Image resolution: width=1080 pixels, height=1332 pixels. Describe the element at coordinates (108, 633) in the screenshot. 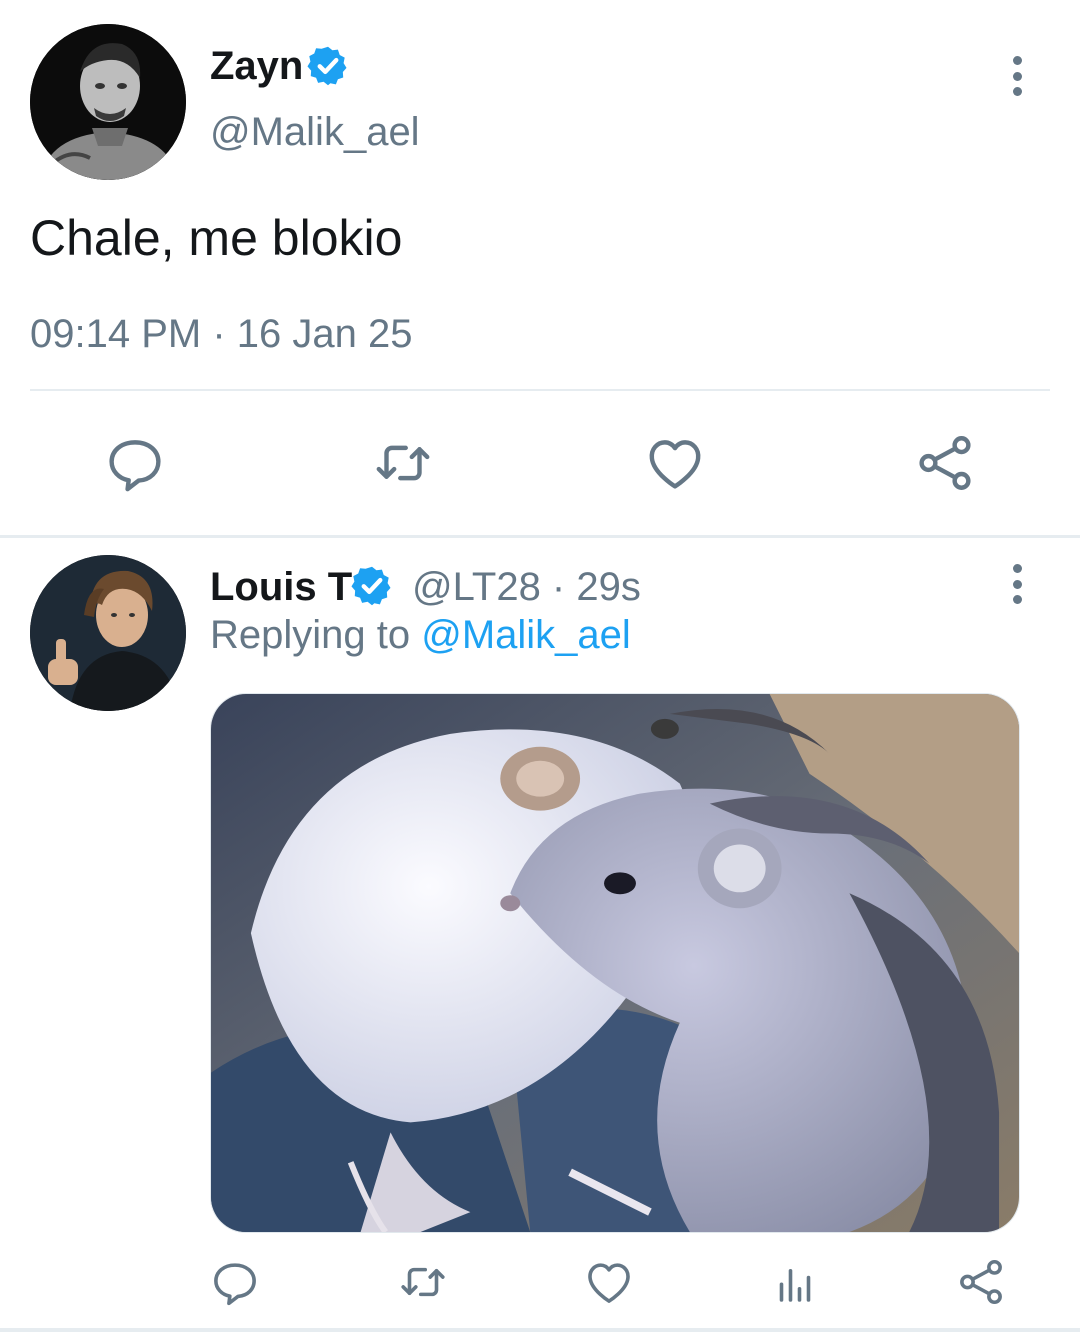

I see `louis-avatar` at that location.